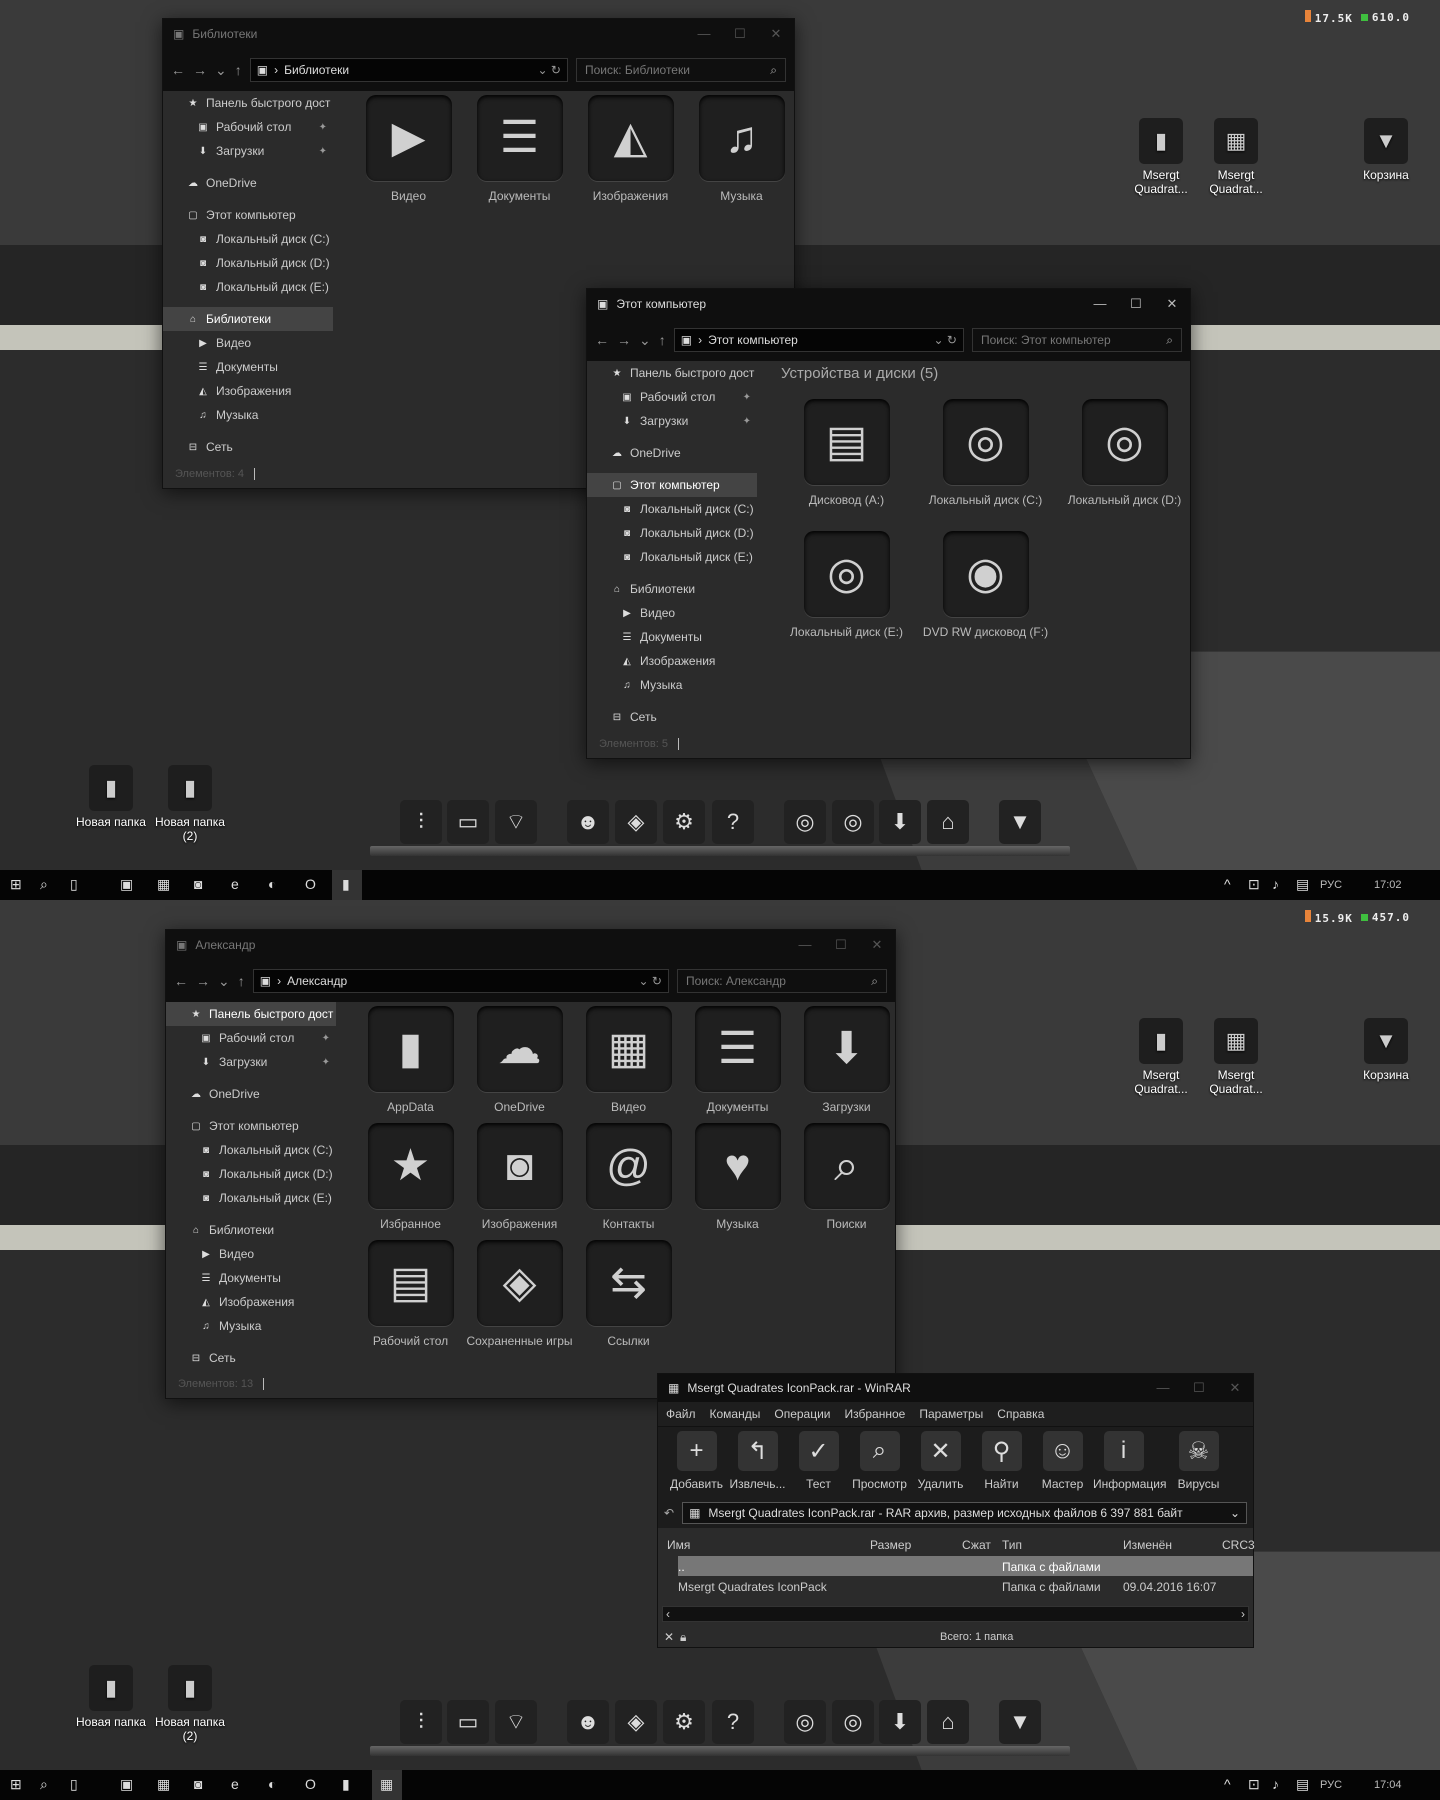 This screenshot has width=1440, height=1800. I want to click on settings-icon: ⚙, so click(684, 822).